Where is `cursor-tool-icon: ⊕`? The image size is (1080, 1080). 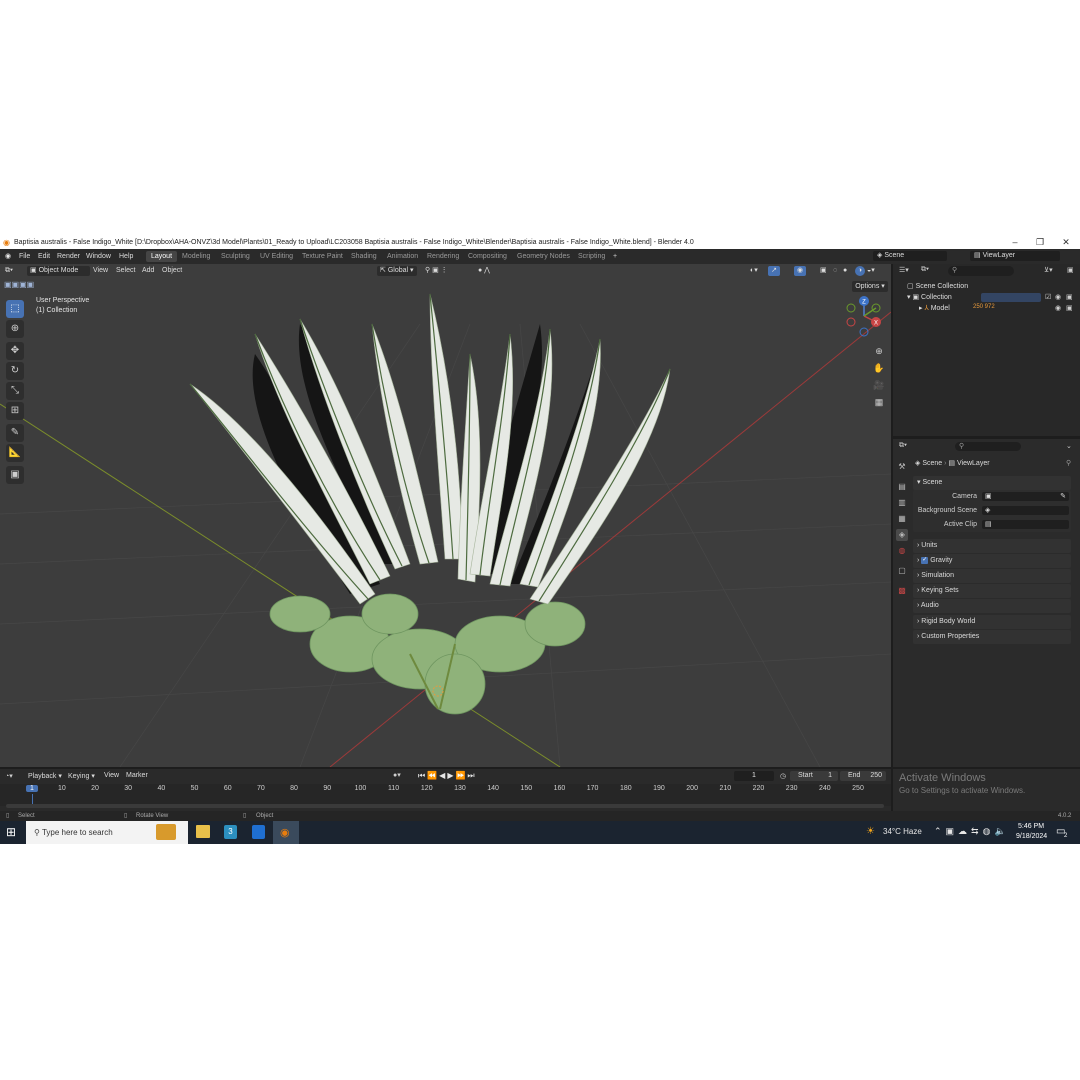 cursor-tool-icon: ⊕ is located at coordinates (15, 329).